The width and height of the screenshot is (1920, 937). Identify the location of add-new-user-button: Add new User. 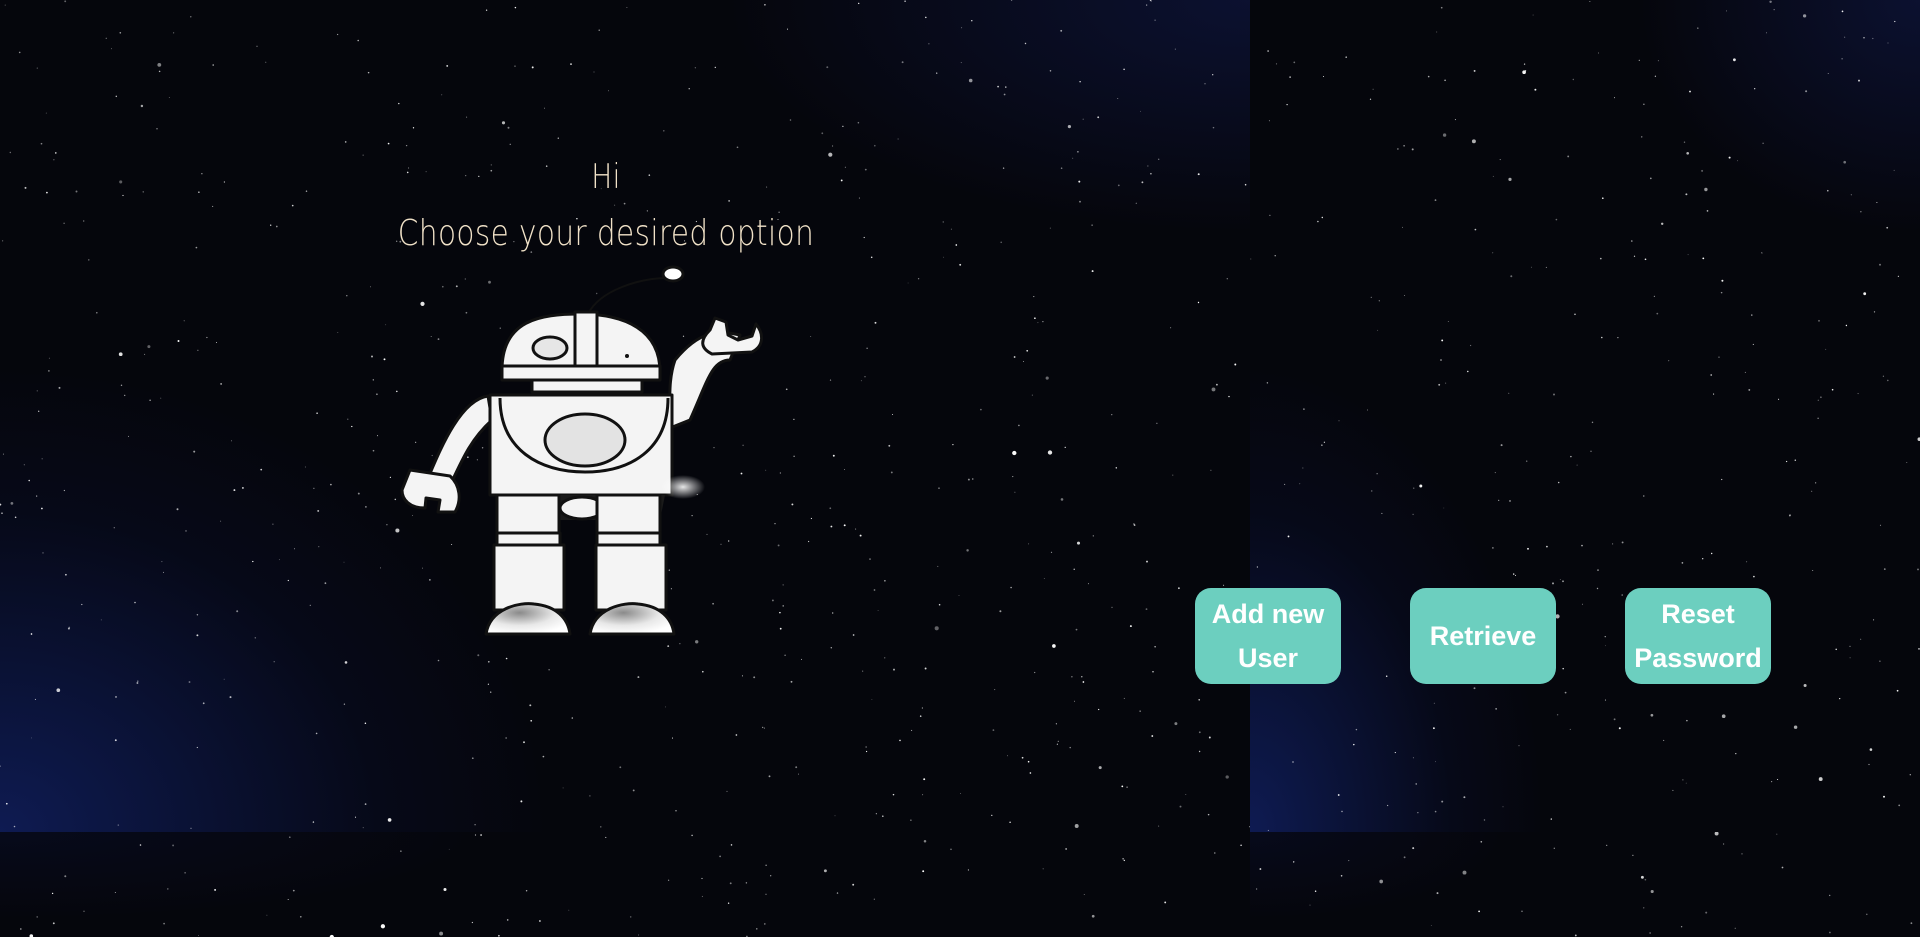
(1268, 636).